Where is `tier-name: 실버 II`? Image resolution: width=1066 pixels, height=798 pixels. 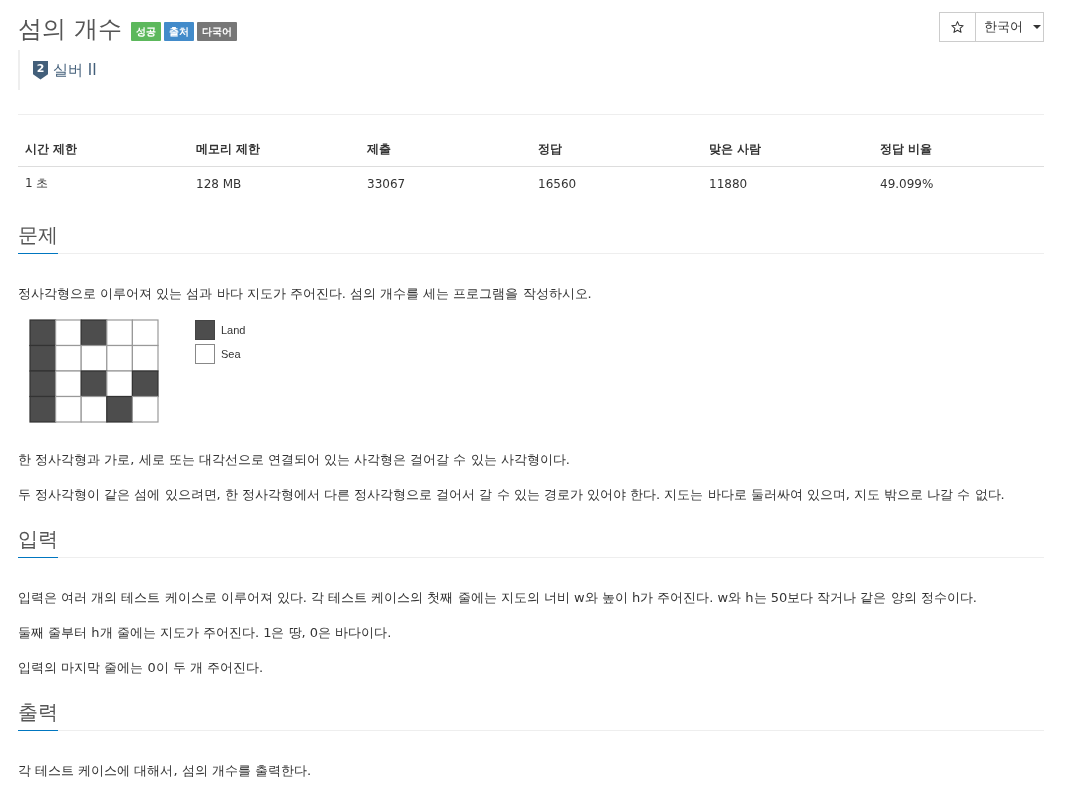
tier-name: 실버 II is located at coordinates (75, 70).